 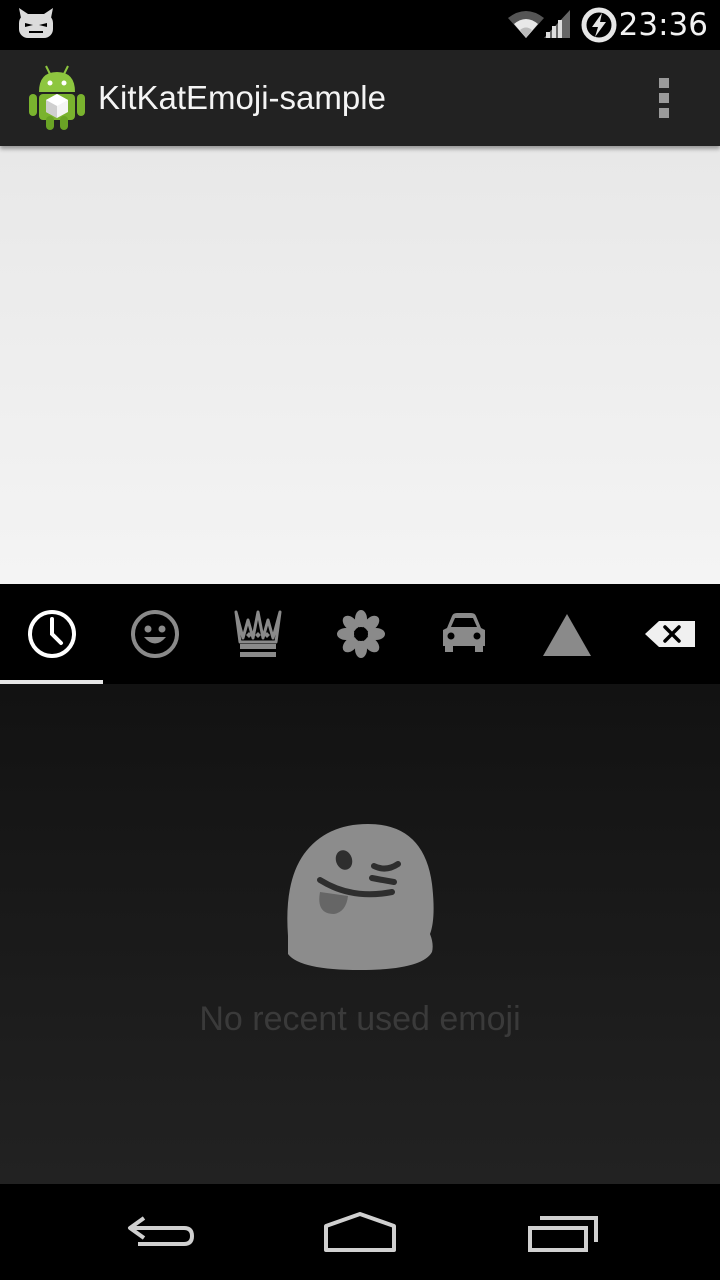 I want to click on back-button, so click(x=160, y=1232).